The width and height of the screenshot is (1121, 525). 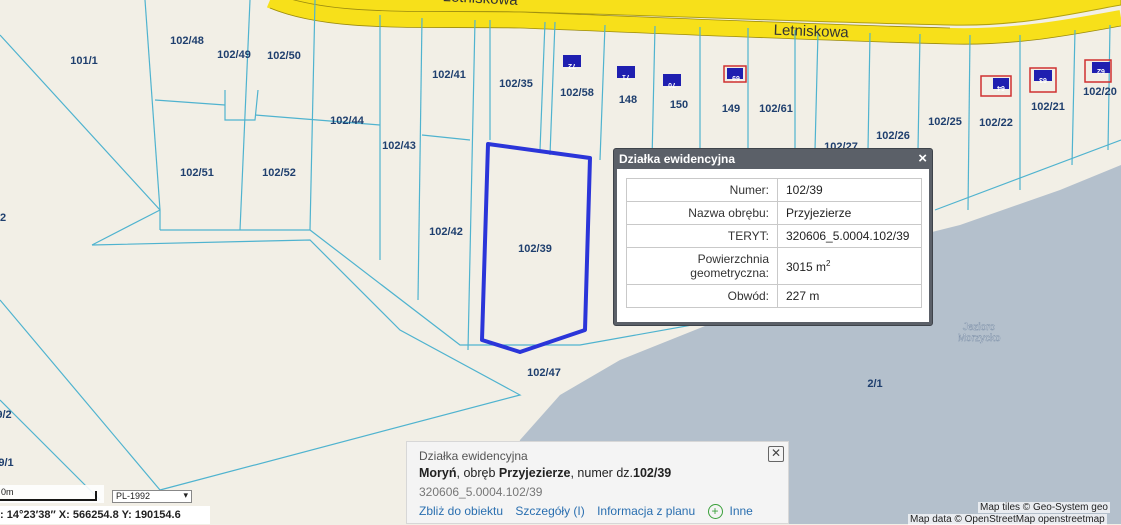 I want to click on chevron-down-icon: ▾, so click(x=185, y=495).